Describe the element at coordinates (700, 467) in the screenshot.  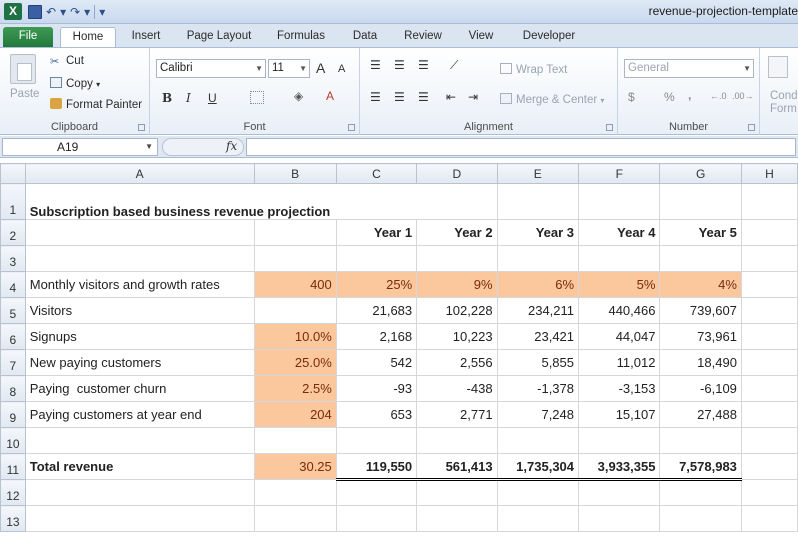
I see `cell-g11: 7,578,983` at that location.